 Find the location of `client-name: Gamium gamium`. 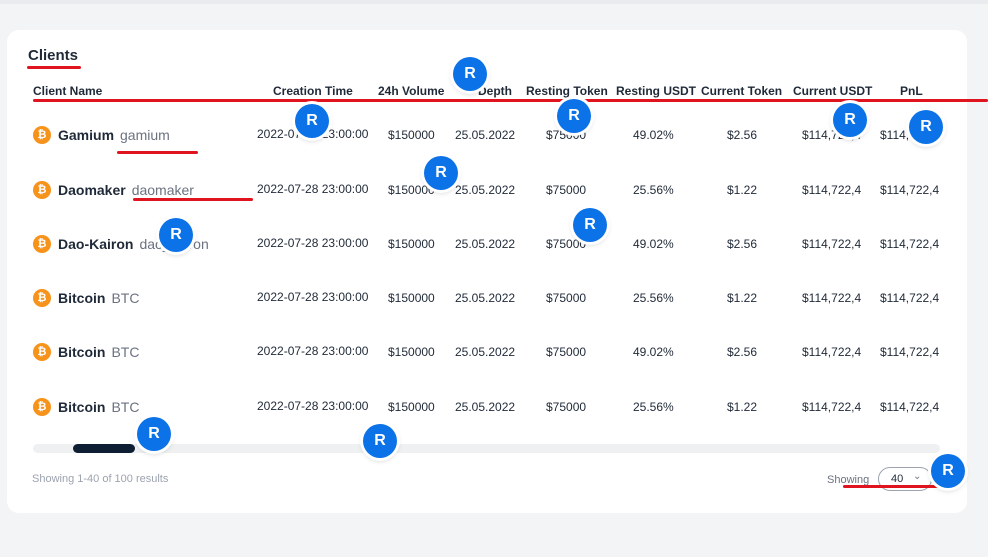

client-name: Gamium gamium is located at coordinates (114, 135).